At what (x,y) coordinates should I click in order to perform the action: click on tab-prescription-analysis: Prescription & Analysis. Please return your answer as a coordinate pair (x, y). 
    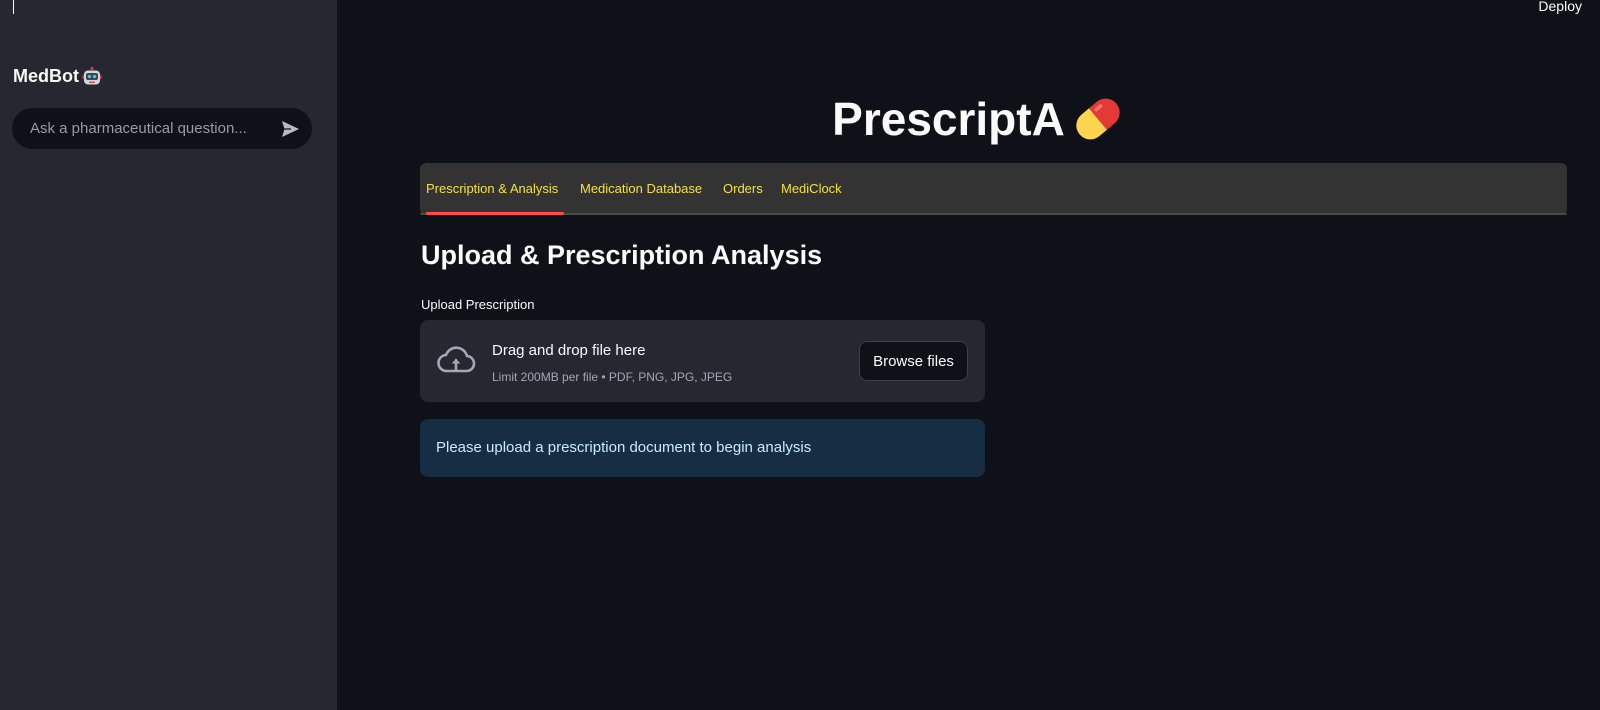
    Looking at the image, I should click on (492, 188).